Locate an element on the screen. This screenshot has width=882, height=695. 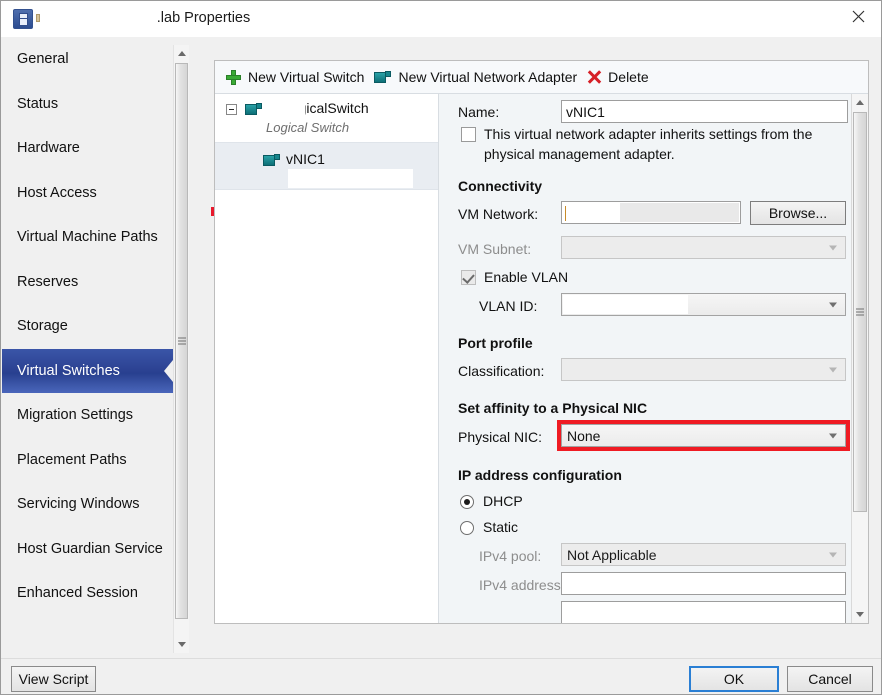
tree-item-label: vNIC1 is located at coordinates (305, 159).